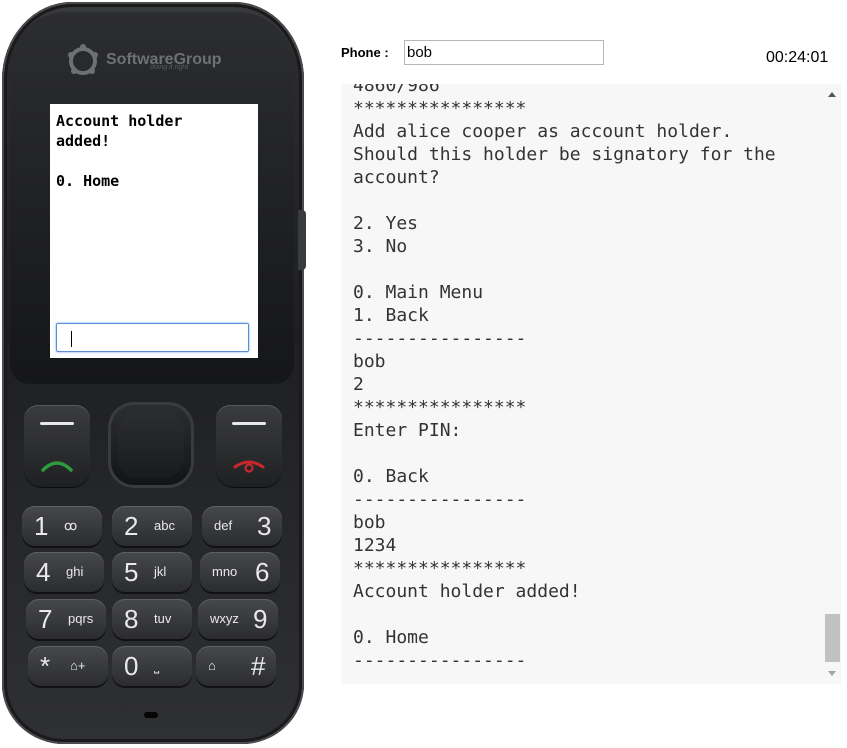 The image size is (847, 748). I want to click on session-timer: 00:24:01, so click(797, 57).